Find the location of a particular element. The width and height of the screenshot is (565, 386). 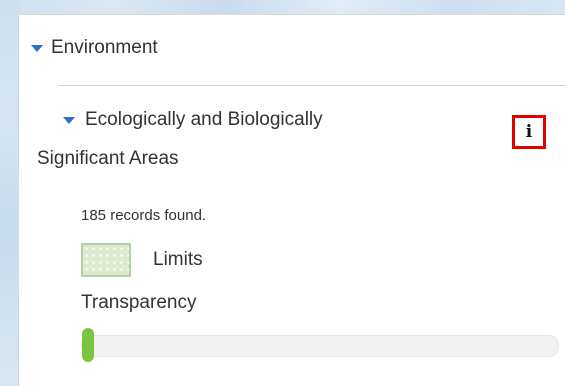

section-divider is located at coordinates (312, 85).